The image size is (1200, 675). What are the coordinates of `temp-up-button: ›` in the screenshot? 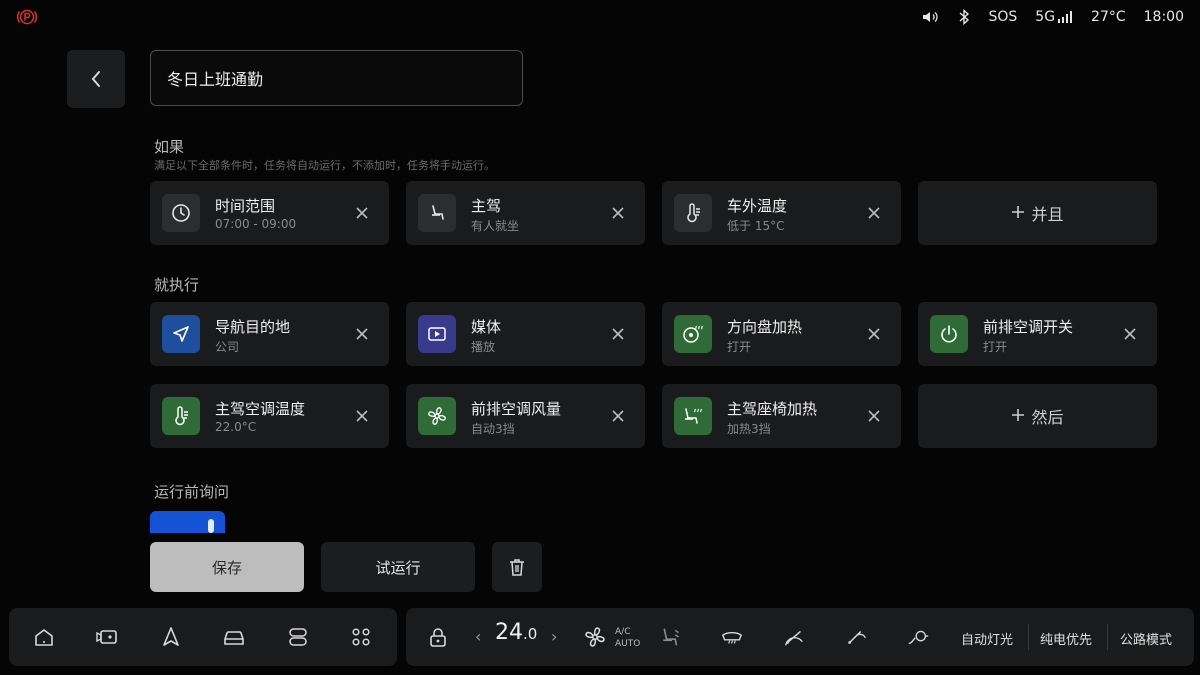 It's located at (554, 636).